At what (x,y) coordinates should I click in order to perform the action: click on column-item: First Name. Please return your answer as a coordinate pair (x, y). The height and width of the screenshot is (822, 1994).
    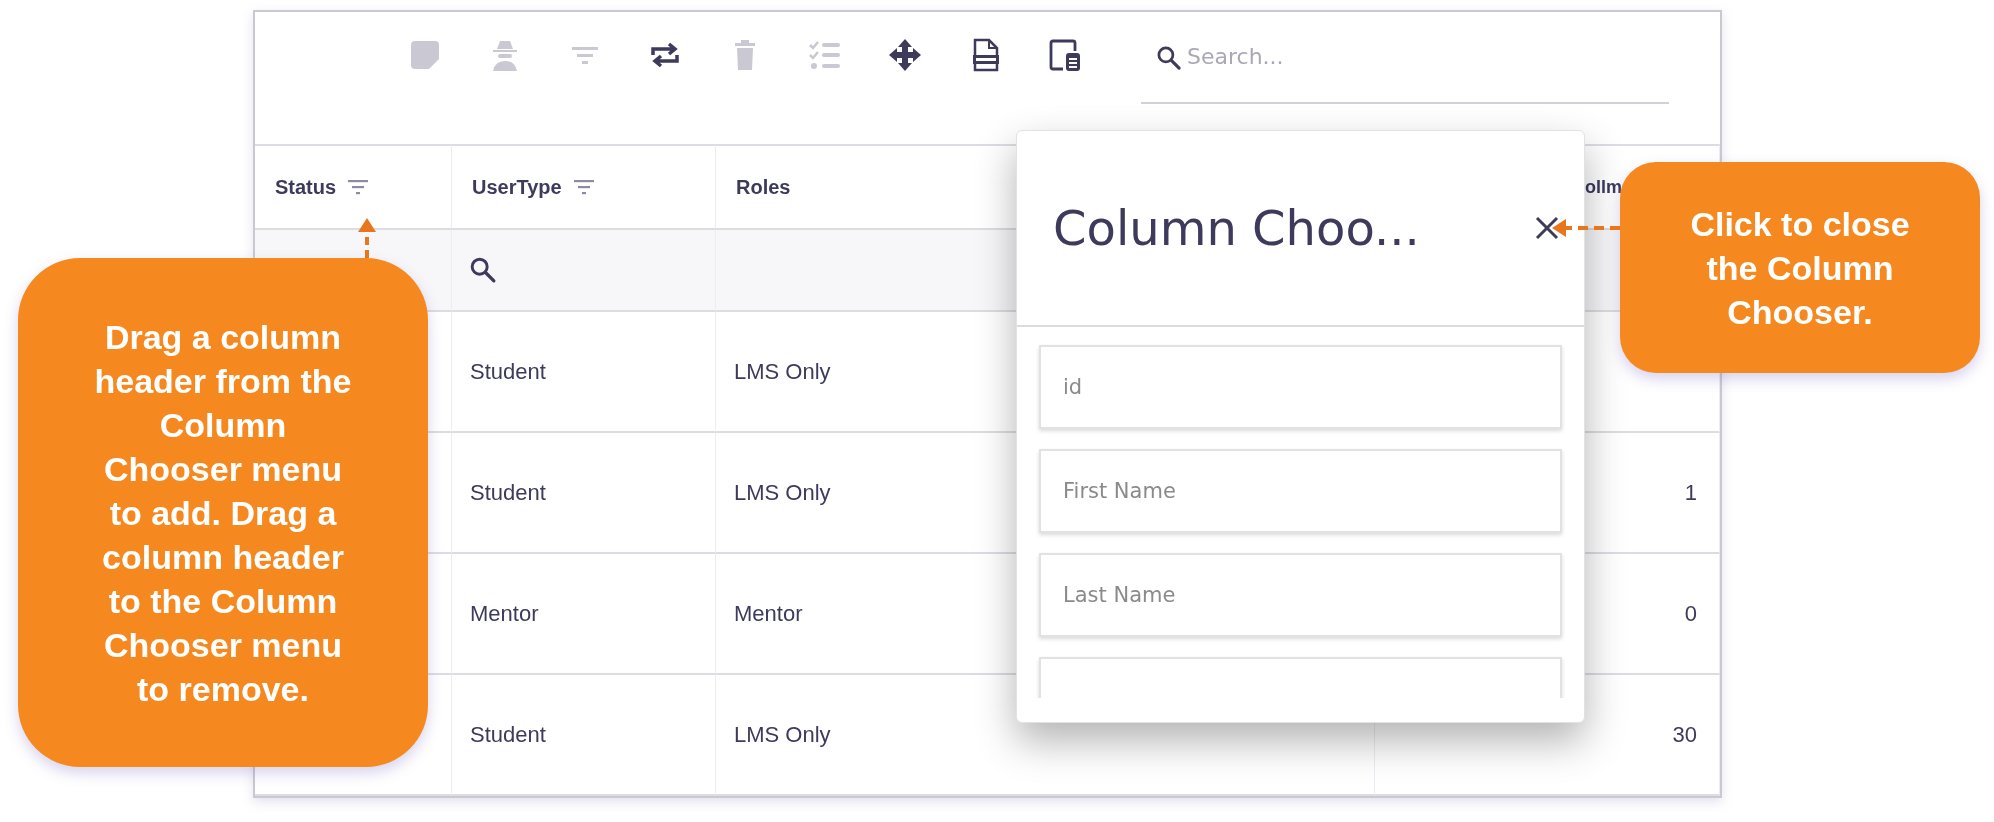
    Looking at the image, I should click on (1300, 491).